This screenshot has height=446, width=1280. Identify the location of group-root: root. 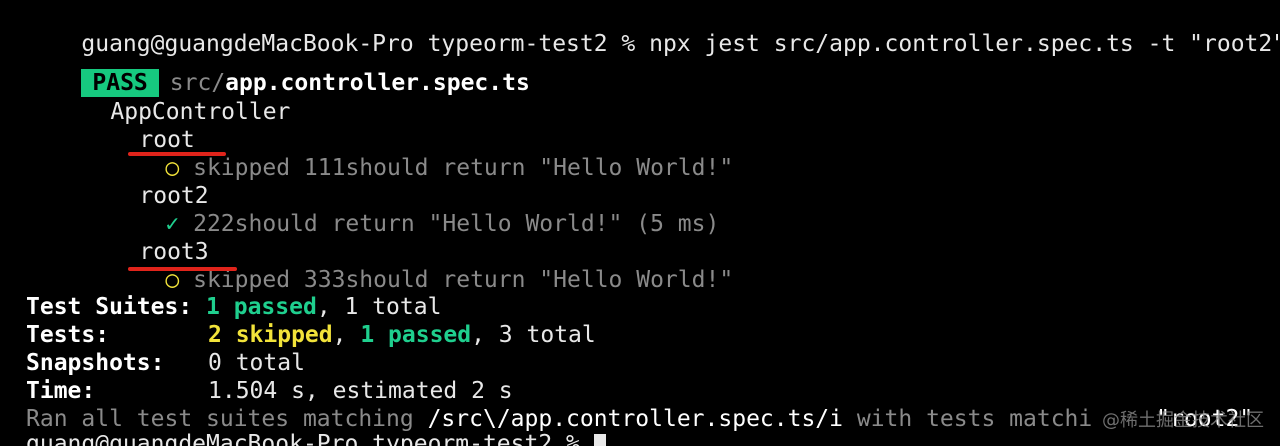
(139, 125).